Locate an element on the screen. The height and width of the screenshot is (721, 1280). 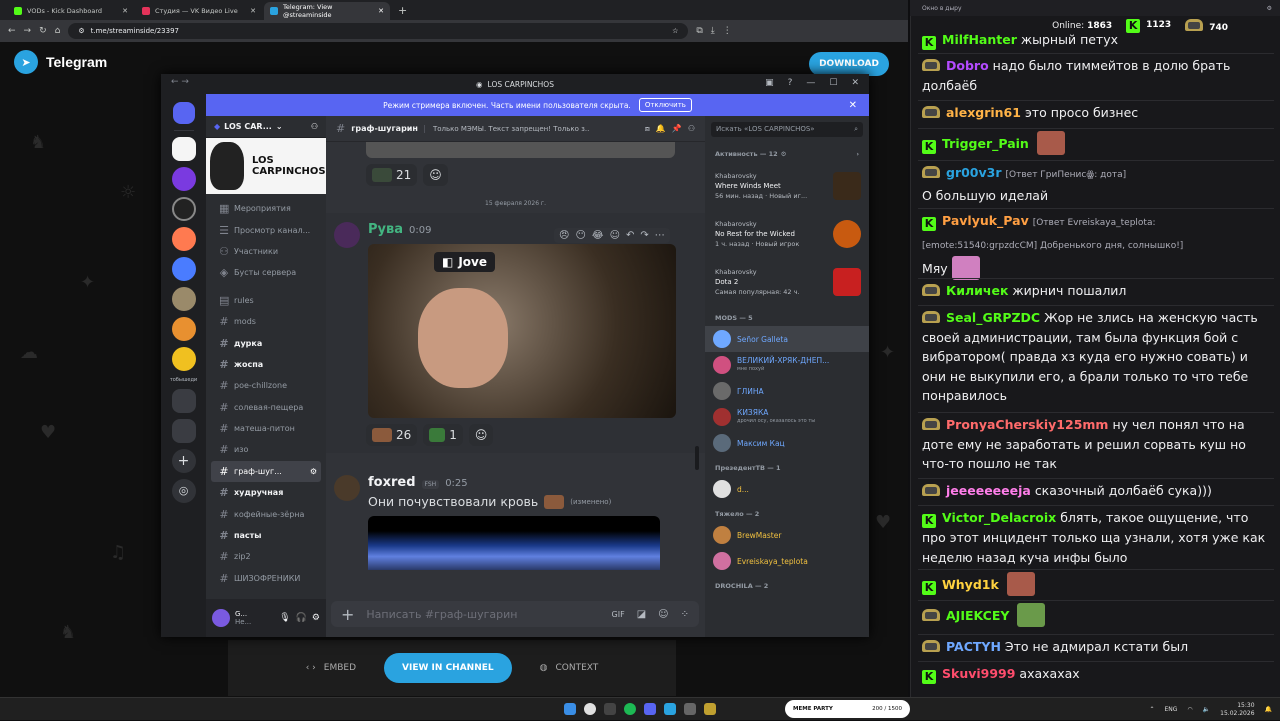
chat-nickname: Pavlyuk_Pav is located at coordinates (985, 220).